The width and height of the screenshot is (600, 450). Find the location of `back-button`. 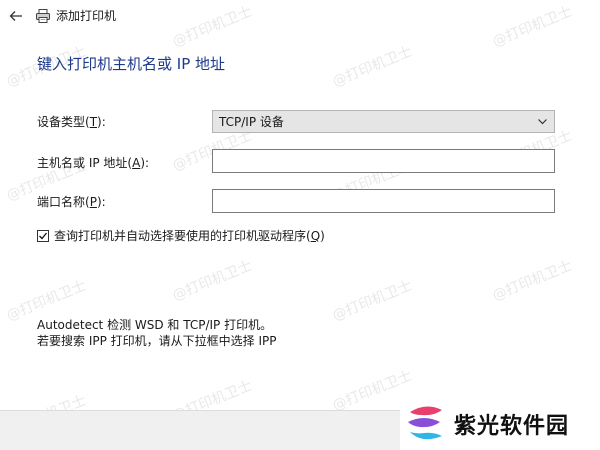

back-button is located at coordinates (16, 16).